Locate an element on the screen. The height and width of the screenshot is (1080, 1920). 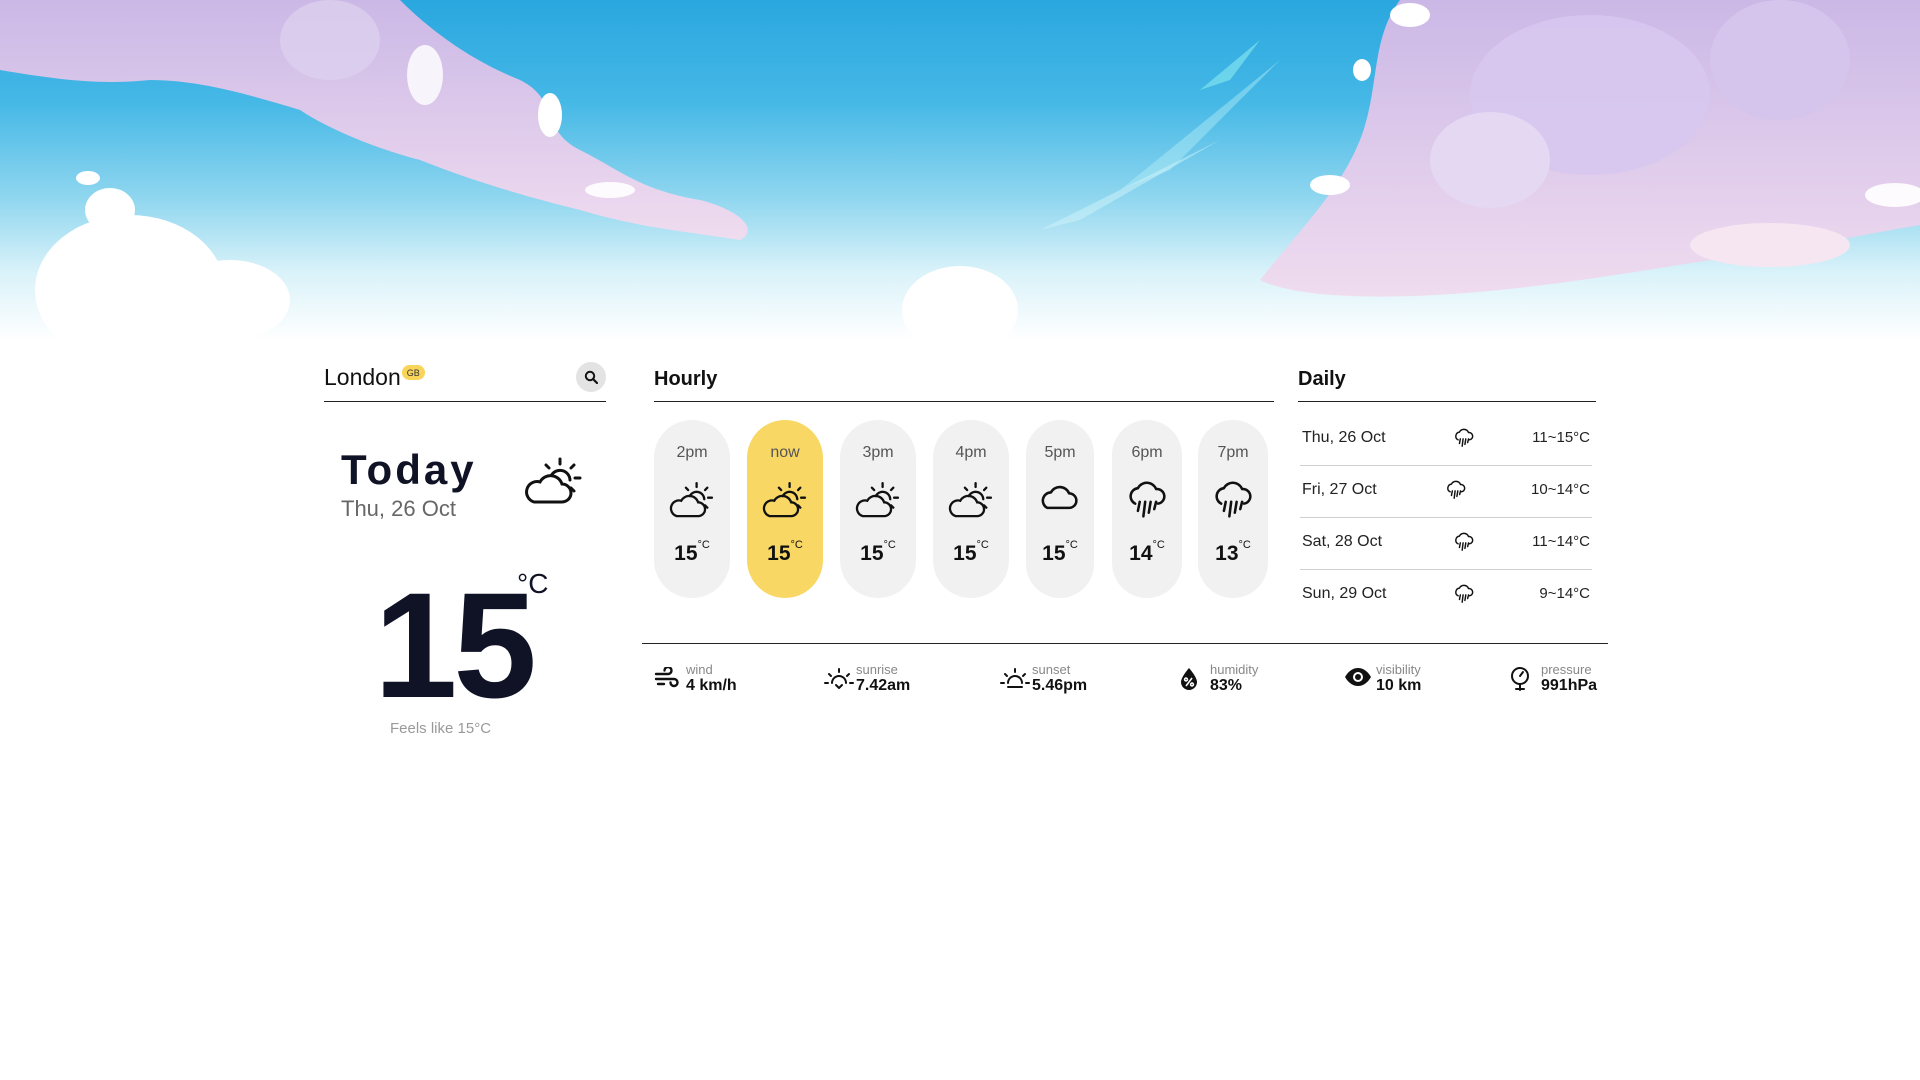
daily-row: Sat, 28 Oct 11~14°C is located at coordinates (1446, 544).